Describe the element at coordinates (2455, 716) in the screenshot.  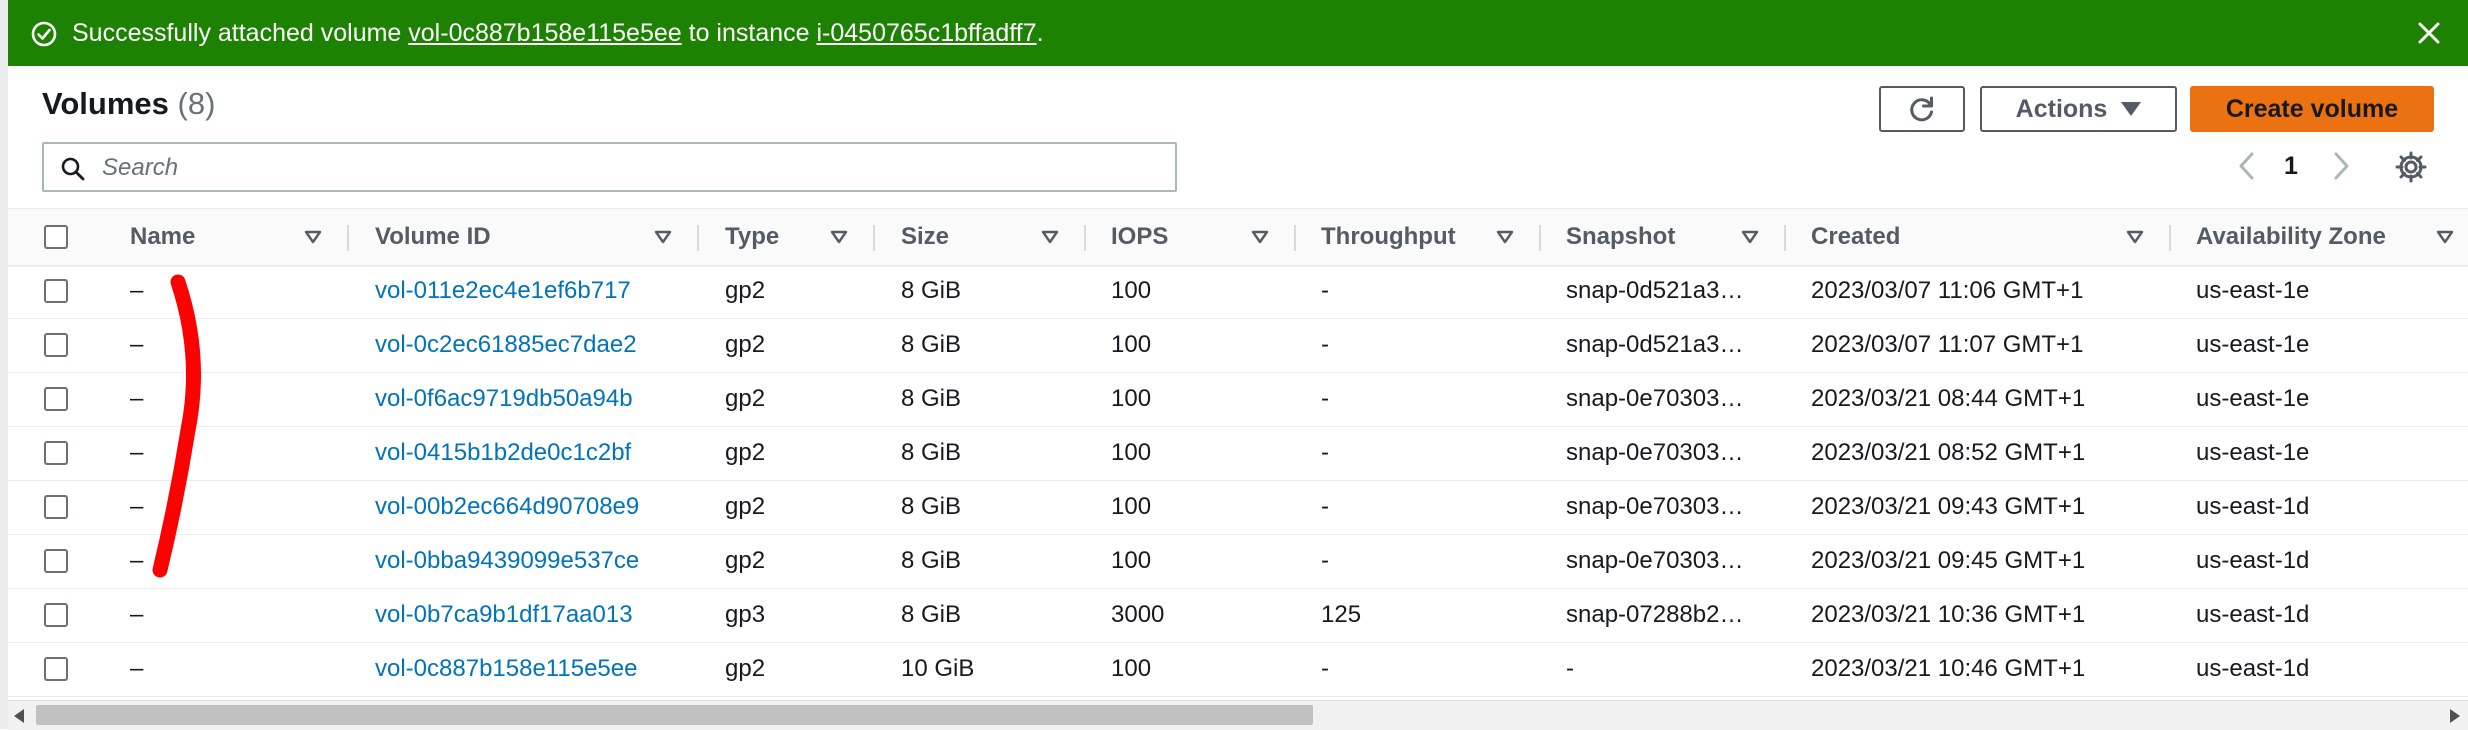
I see `scroll-right-arrow-icon` at that location.